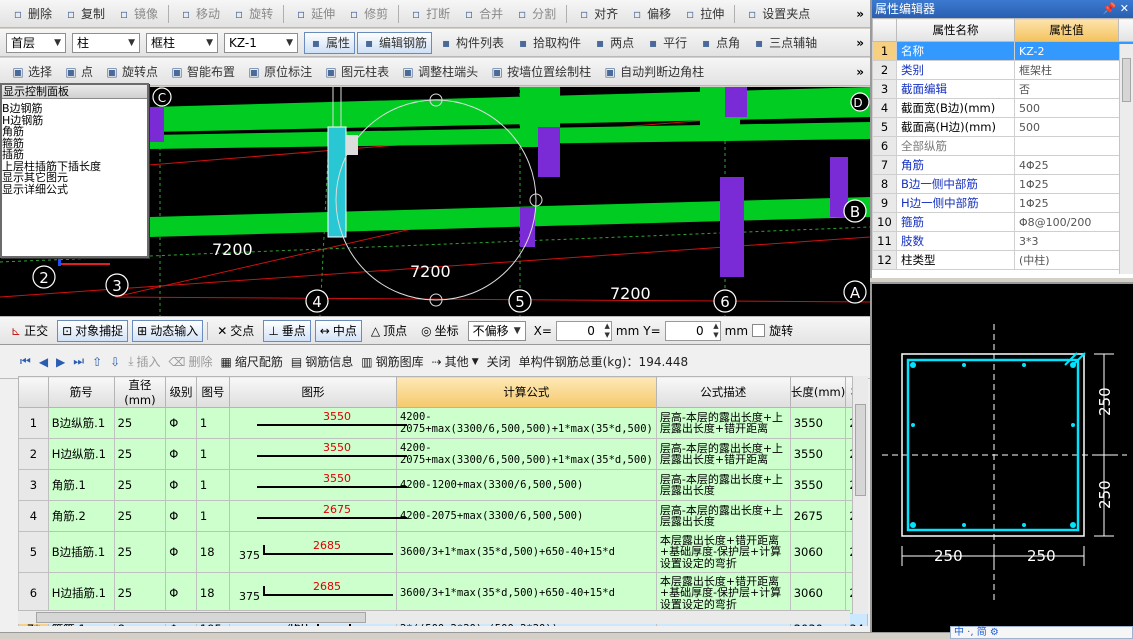  Describe the element at coordinates (78, 361) in the screenshot. I see `last-record-icon: ⏭` at that location.